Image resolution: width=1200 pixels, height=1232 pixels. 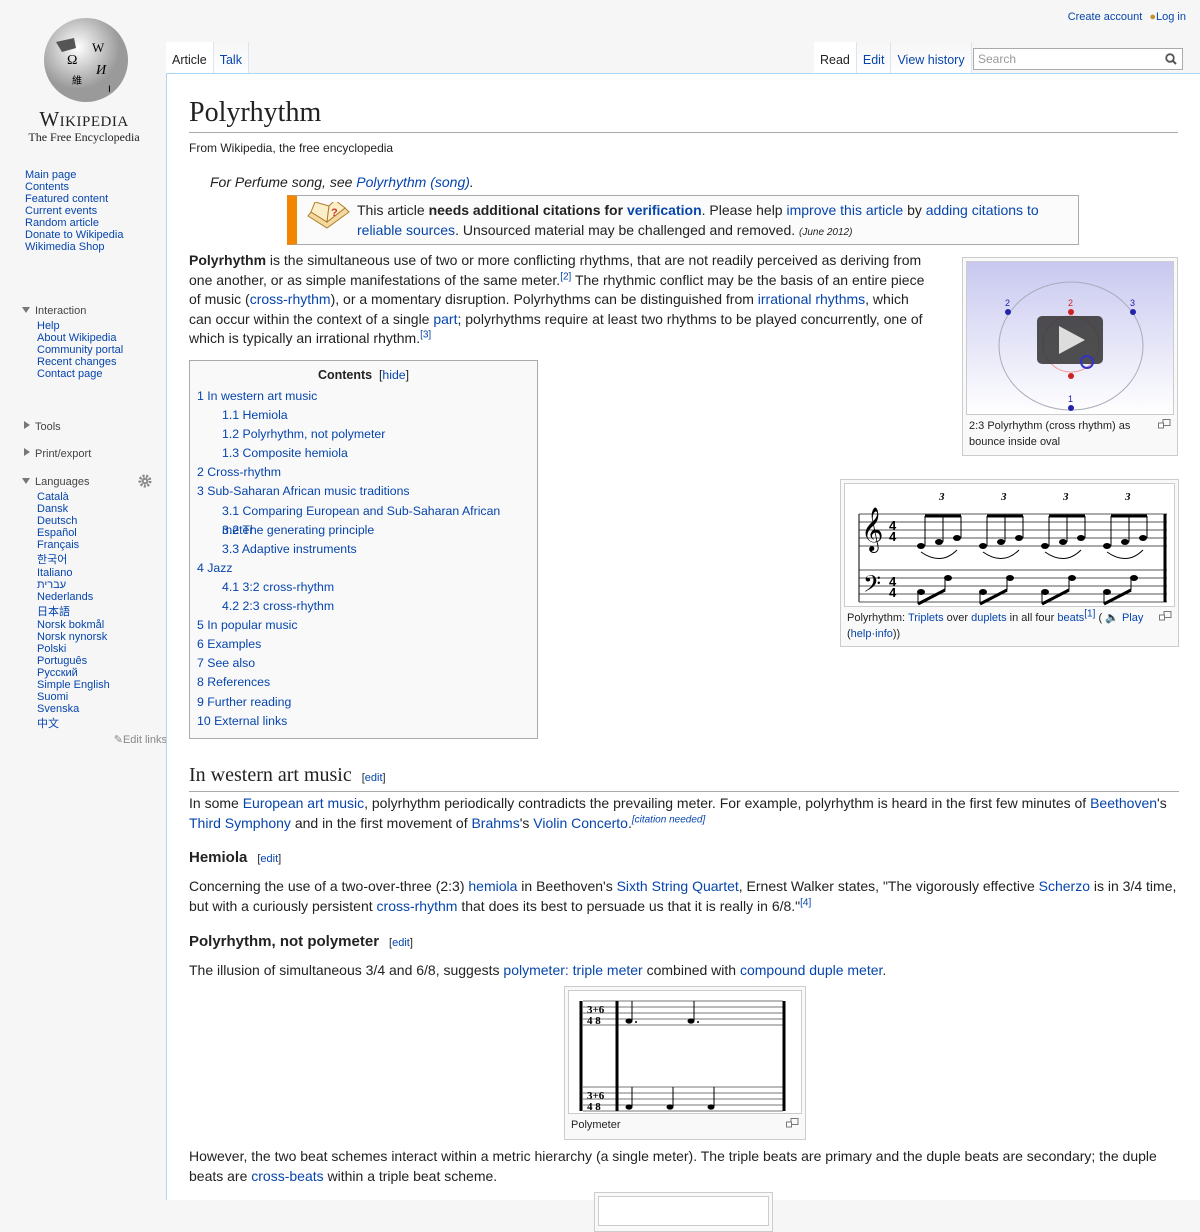 I want to click on toc-text: In western art music, so click(x=262, y=396).